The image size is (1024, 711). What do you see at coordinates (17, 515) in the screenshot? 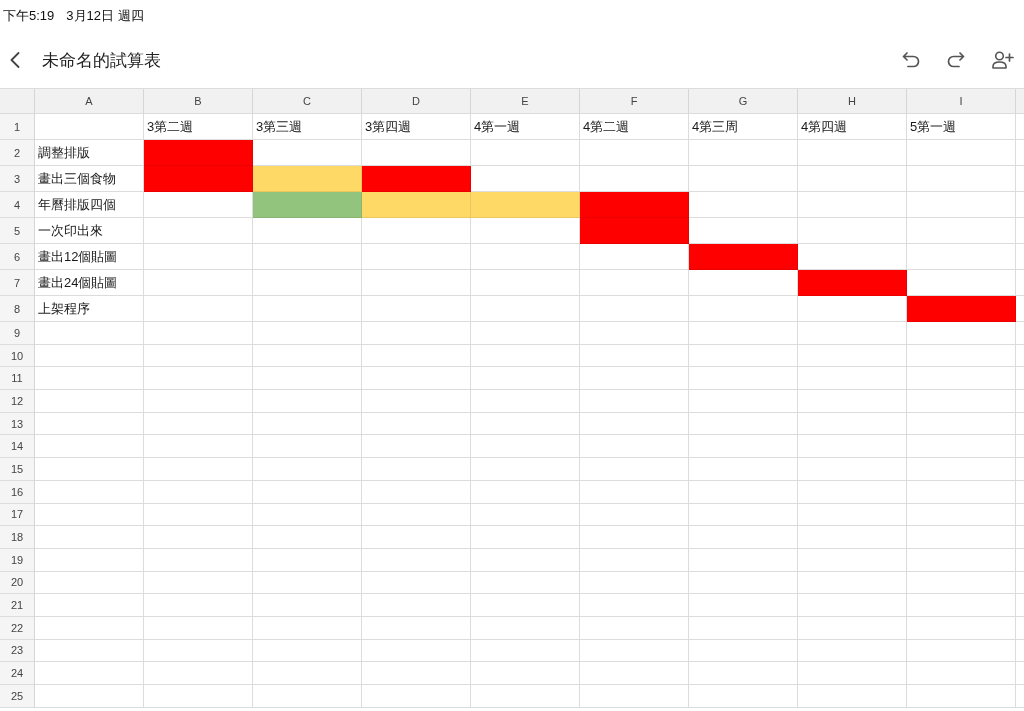
I see `row-header: 17` at bounding box center [17, 515].